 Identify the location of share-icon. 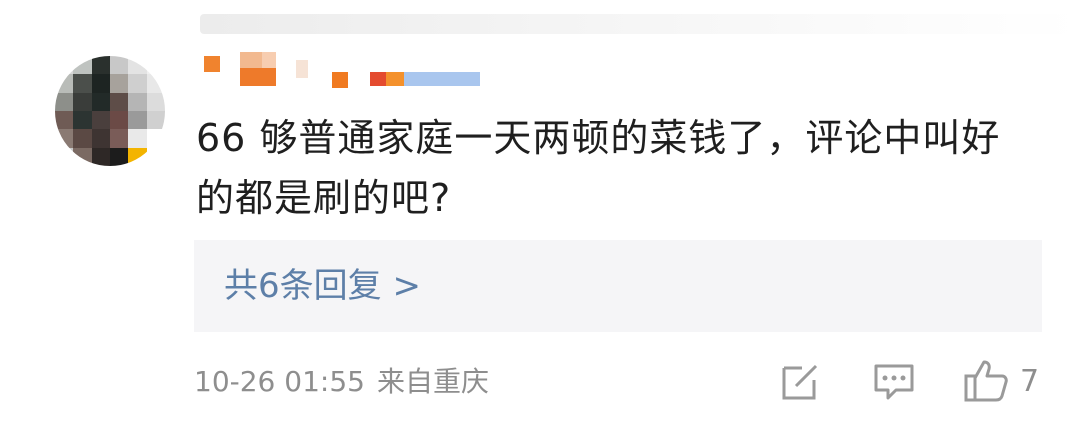
(800, 382).